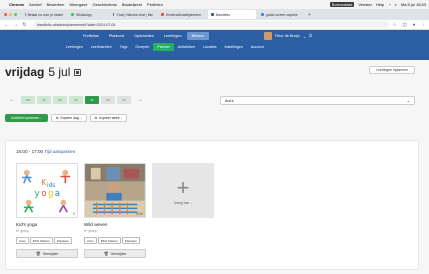 This screenshot has height=274, width=429. What do you see at coordinates (155, 4) in the screenshot?
I see `menu-profielen: Profielen` at bounding box center [155, 4].